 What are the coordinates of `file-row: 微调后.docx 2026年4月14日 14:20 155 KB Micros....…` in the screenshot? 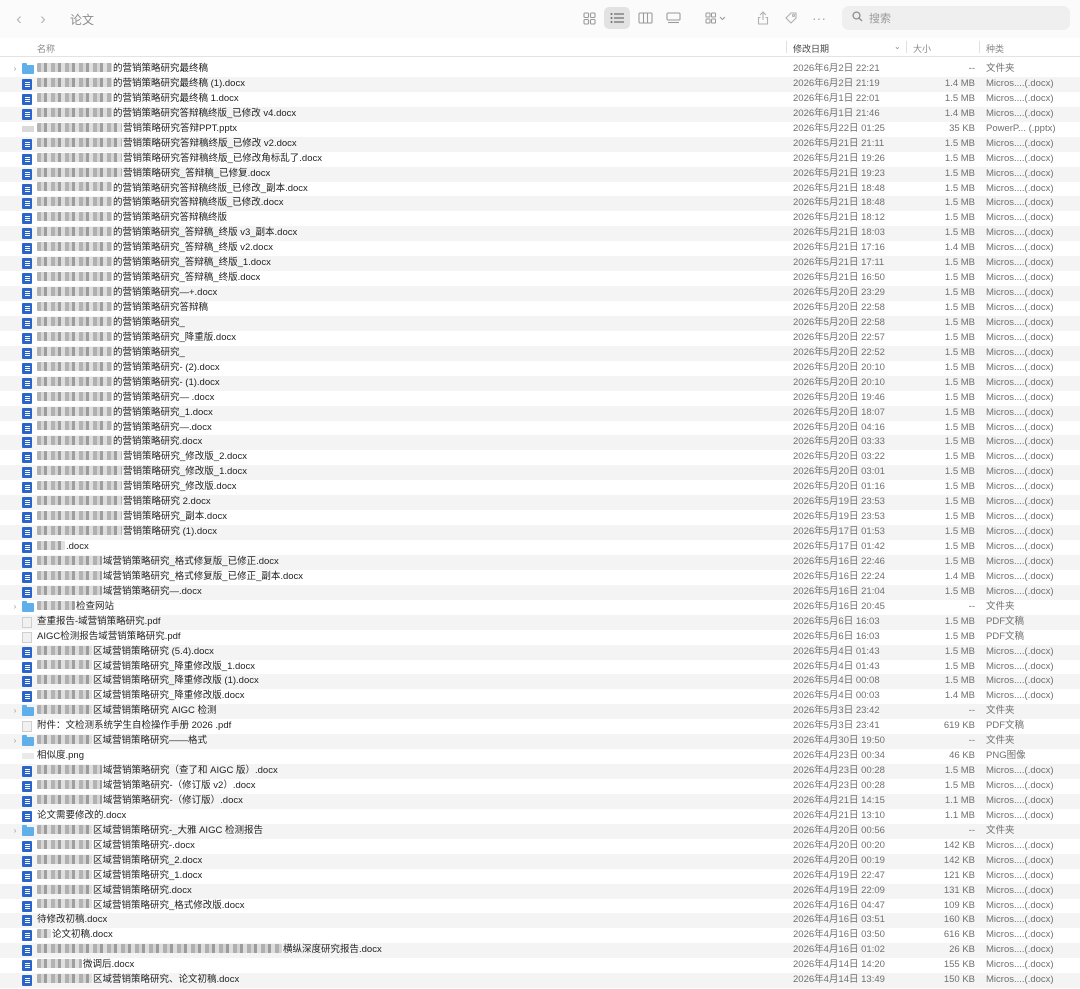 It's located at (540, 965).